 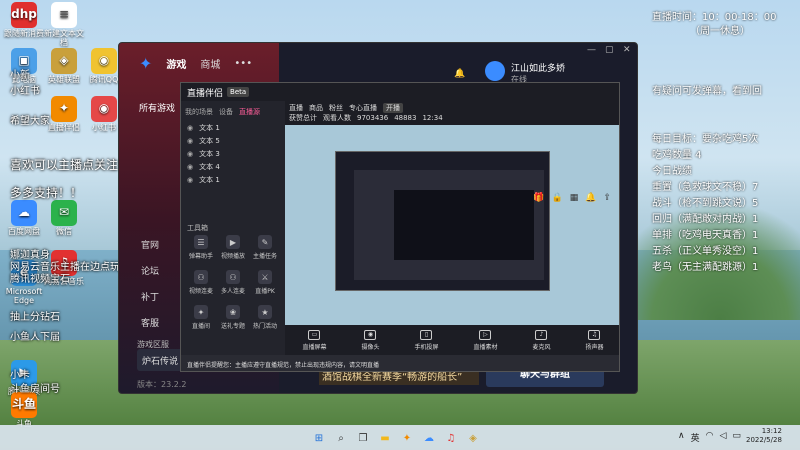 What do you see at coordinates (24, 231) in the screenshot?
I see `desktop-icon-label: 百度网盘` at bounding box center [24, 231].